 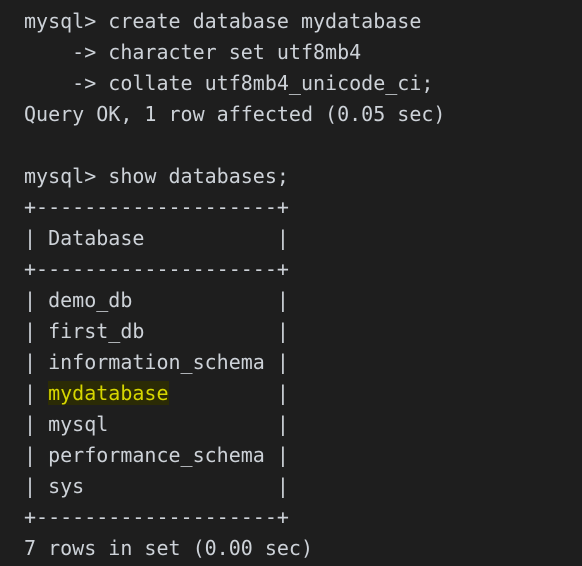 What do you see at coordinates (193, 52) in the screenshot?
I see `cmd-character-set: -> character set utf8mb4` at bounding box center [193, 52].